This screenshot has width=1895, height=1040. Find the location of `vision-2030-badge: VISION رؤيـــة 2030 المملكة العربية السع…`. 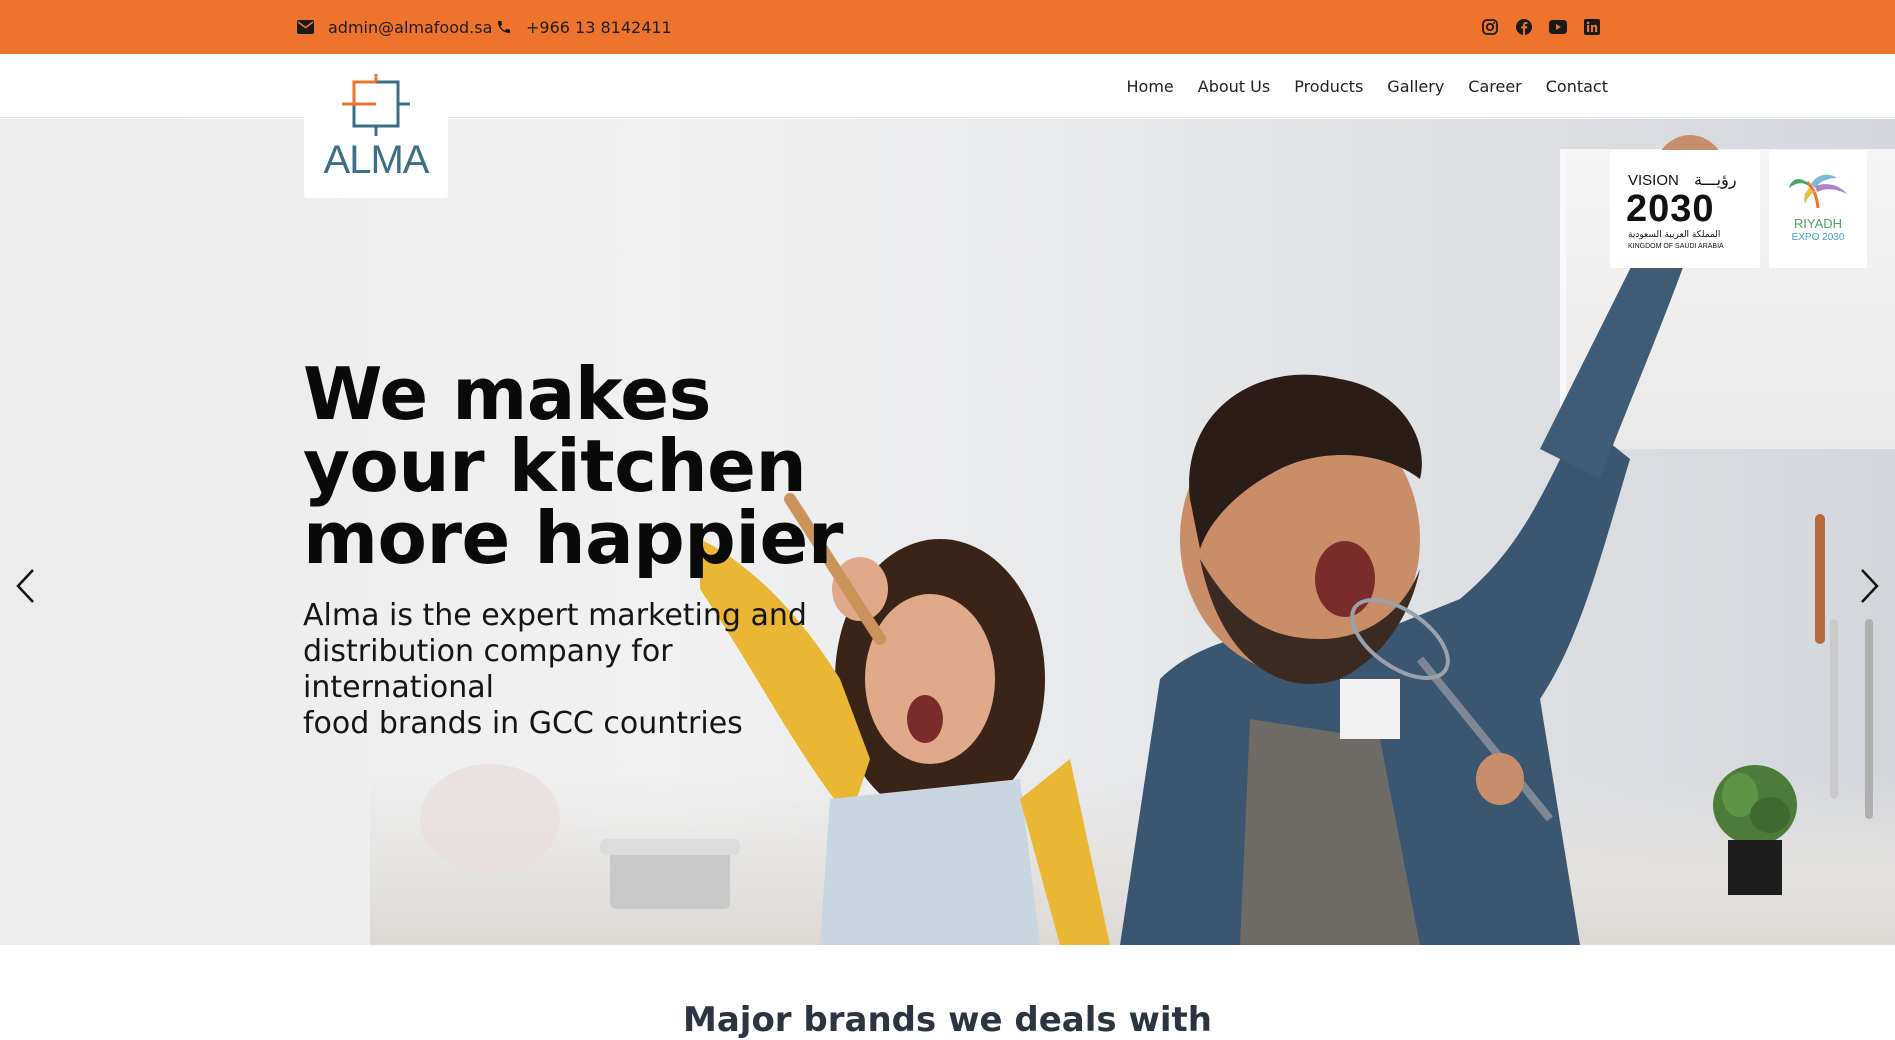

vision-2030-badge: VISION رؤيـــة 2030 المملكة العربية السع… is located at coordinates (1685, 209).